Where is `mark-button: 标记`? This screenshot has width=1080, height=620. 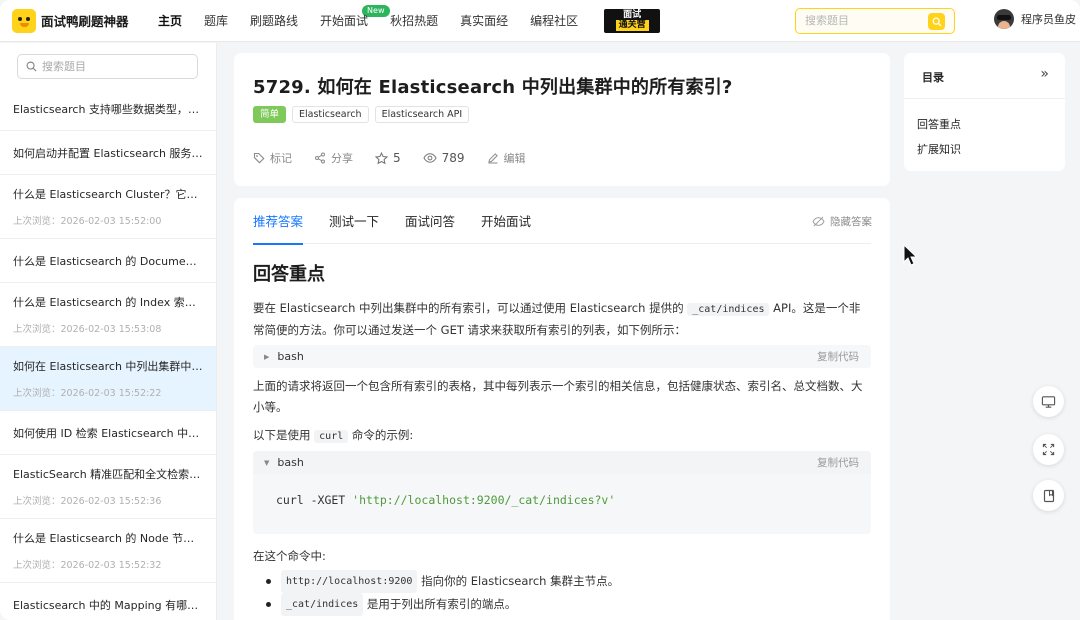
mark-button: 标记 is located at coordinates (272, 158).